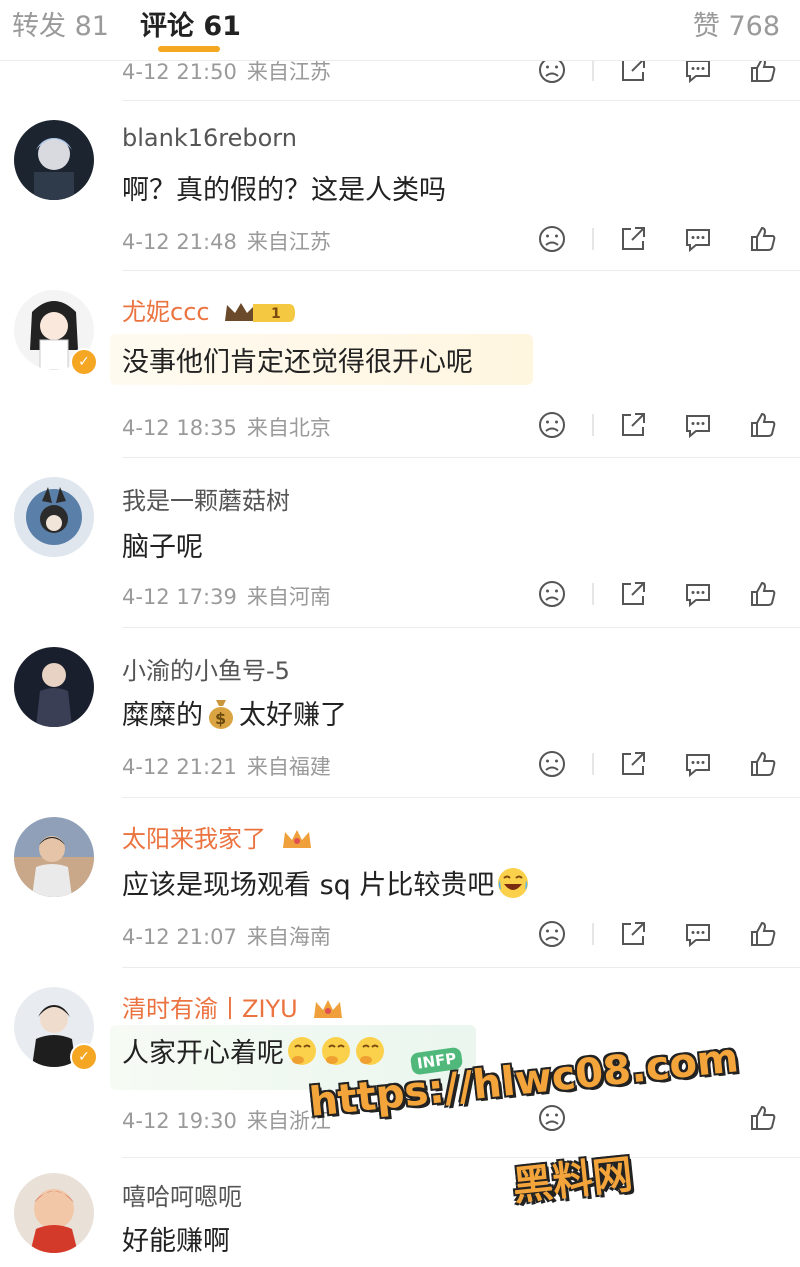 The height and width of the screenshot is (1267, 800). I want to click on comment-location: 来自海南, so click(288, 937).